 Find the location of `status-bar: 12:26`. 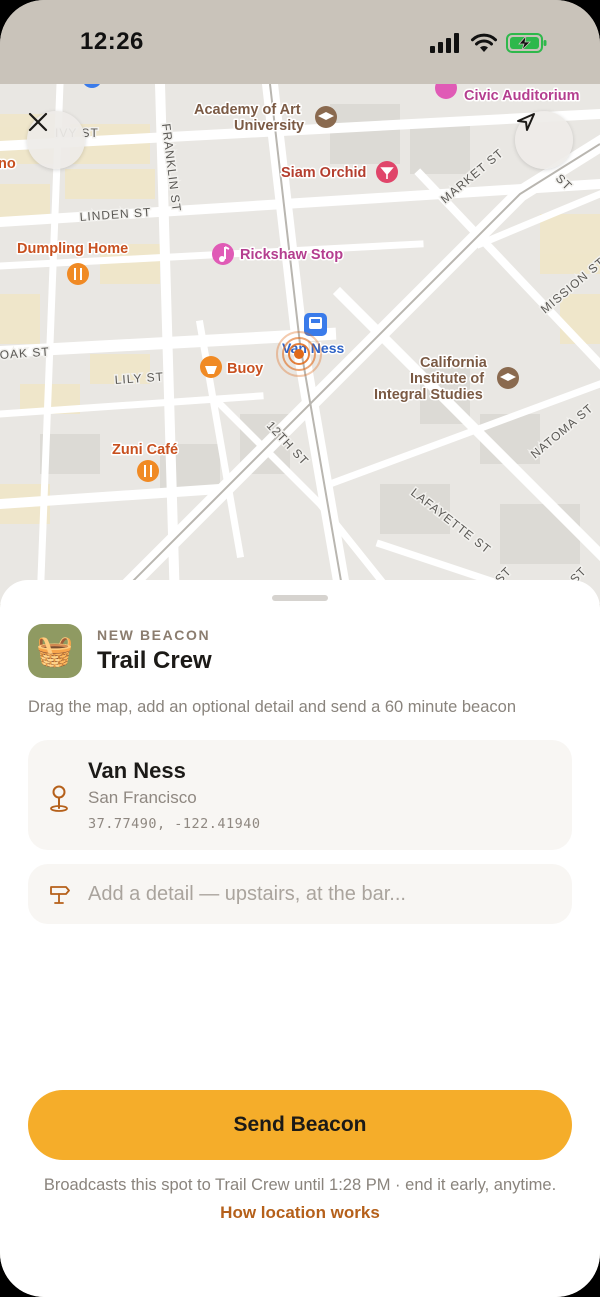

status-bar: 12:26 is located at coordinates (300, 42).